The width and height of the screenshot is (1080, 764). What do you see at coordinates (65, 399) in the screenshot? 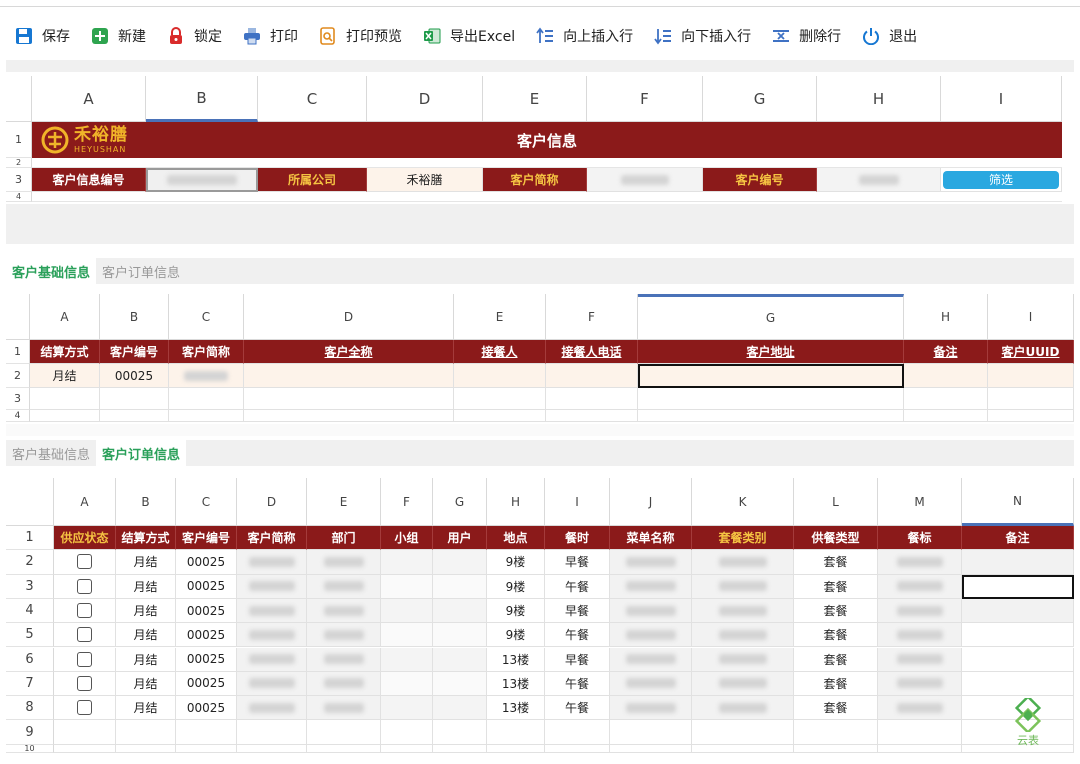
I see `data-cell-r3-c1` at bounding box center [65, 399].